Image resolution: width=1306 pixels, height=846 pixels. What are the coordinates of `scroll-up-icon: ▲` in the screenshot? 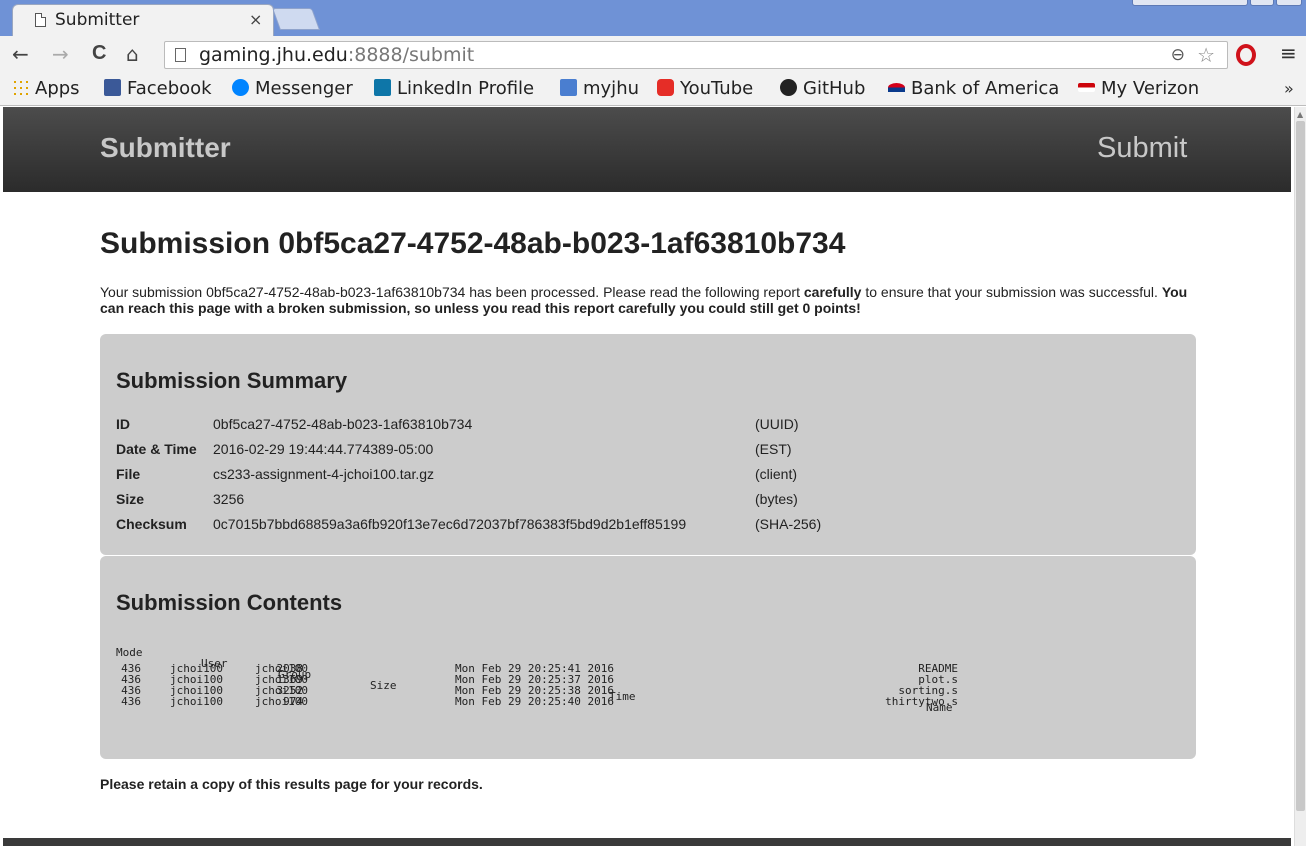 It's located at (1300, 114).